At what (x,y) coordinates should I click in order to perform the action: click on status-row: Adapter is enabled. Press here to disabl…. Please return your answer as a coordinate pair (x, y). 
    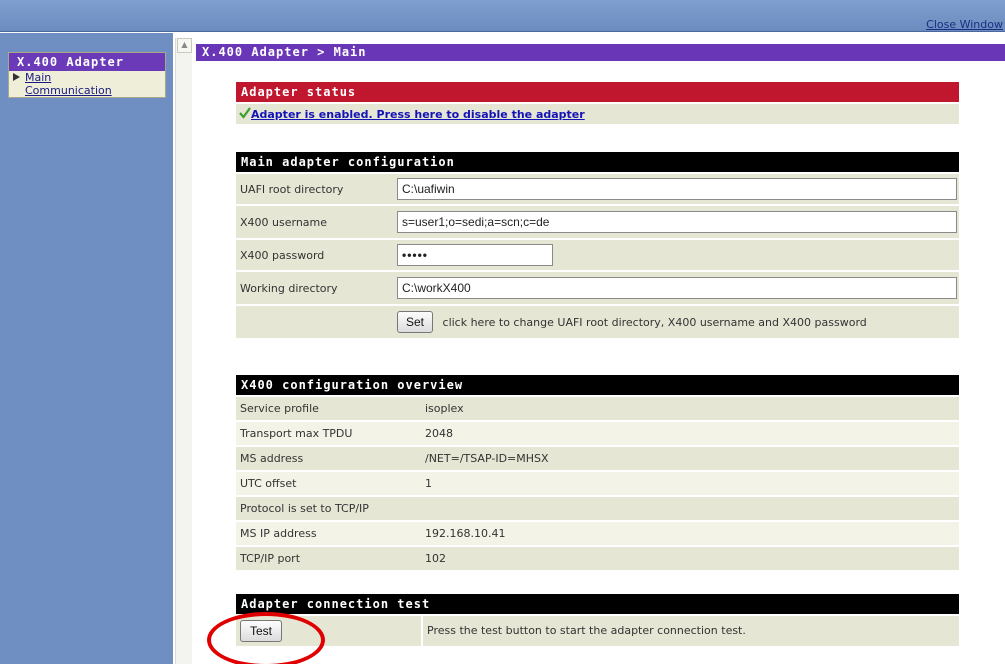
    Looking at the image, I should click on (597, 113).